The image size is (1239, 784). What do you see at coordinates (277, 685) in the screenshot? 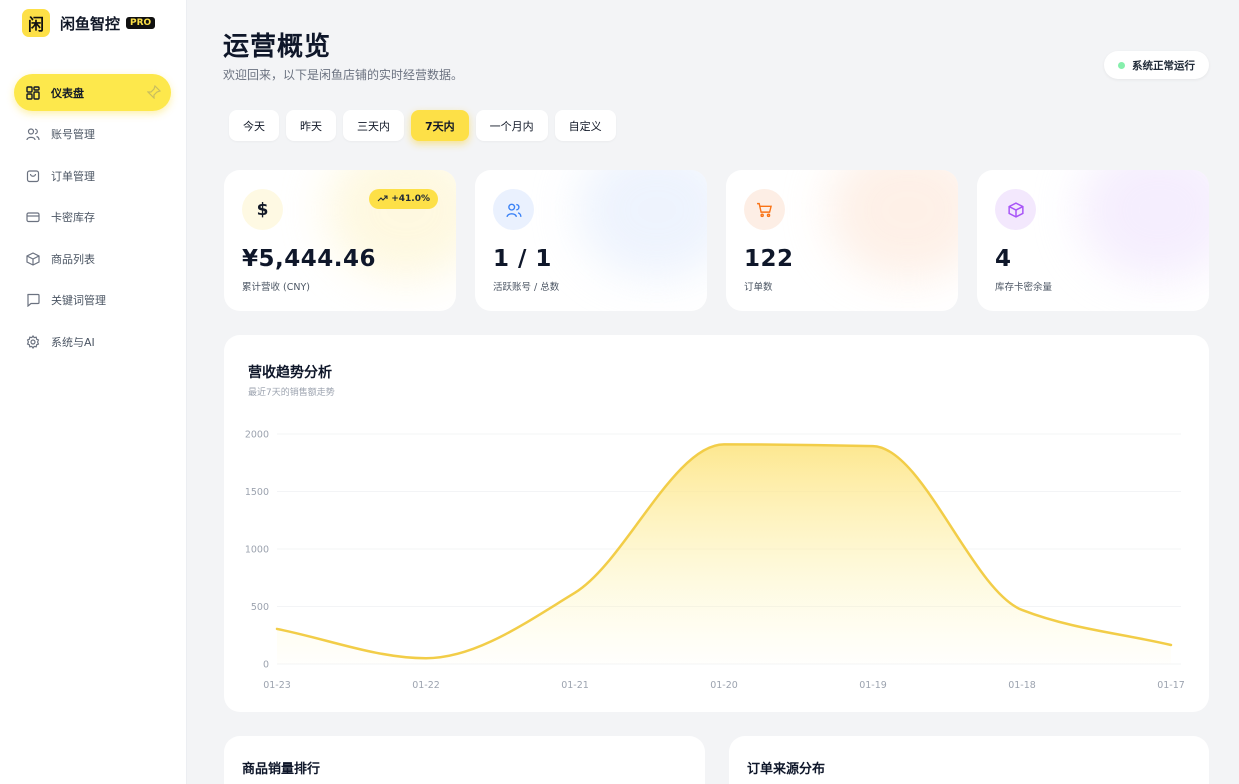
I see `x-tick-label: 01-23` at bounding box center [277, 685].